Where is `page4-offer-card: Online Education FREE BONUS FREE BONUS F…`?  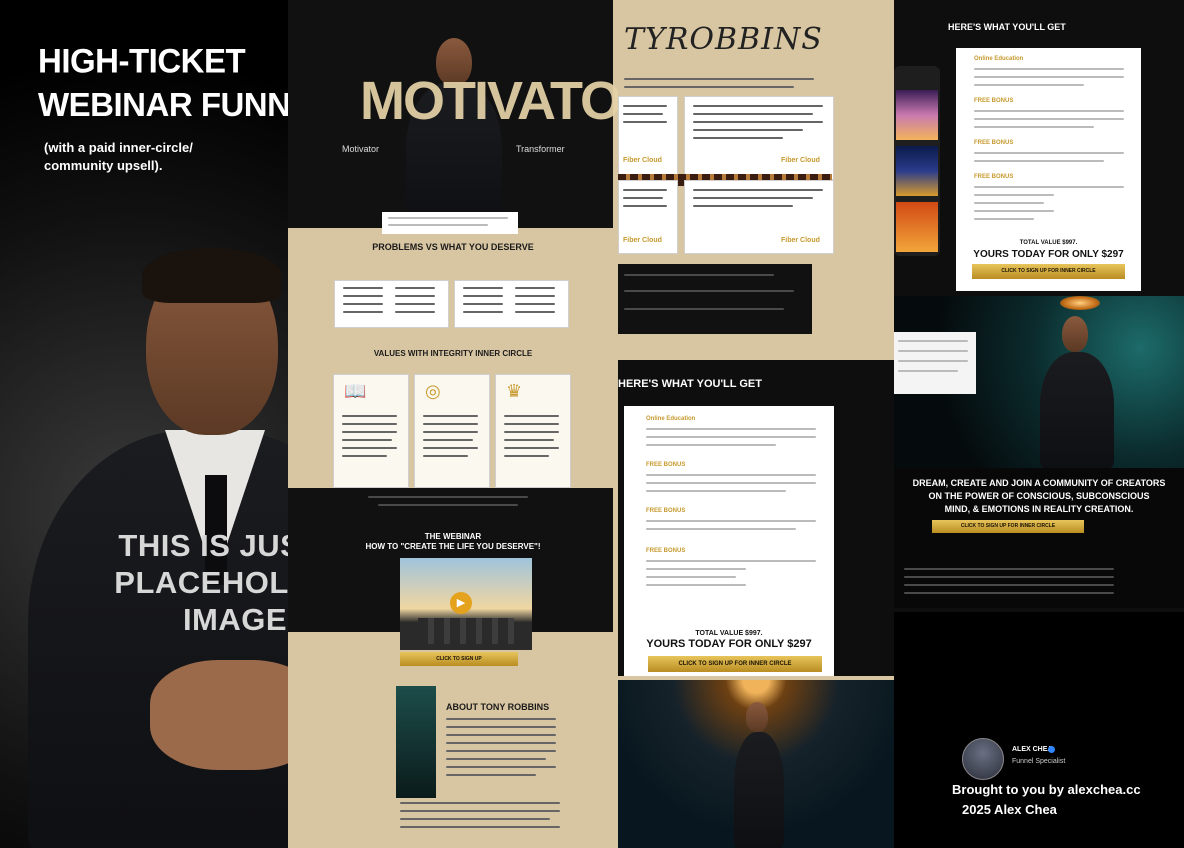
page4-offer-card: Online Education FREE BONUS FREE BONUS F… is located at coordinates (1048, 169).